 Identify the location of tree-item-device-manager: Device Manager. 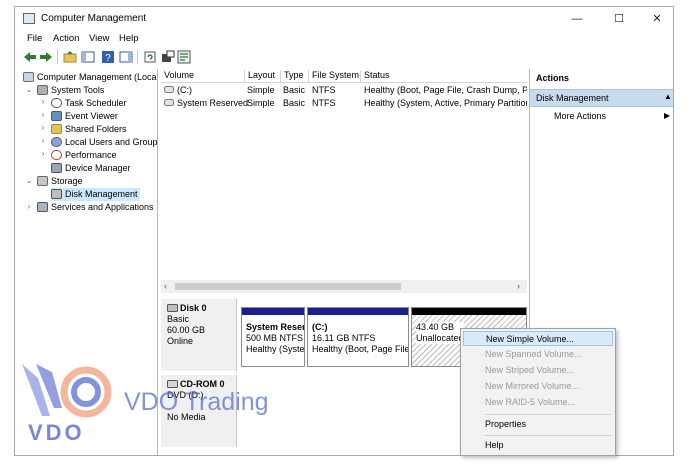
(91, 168).